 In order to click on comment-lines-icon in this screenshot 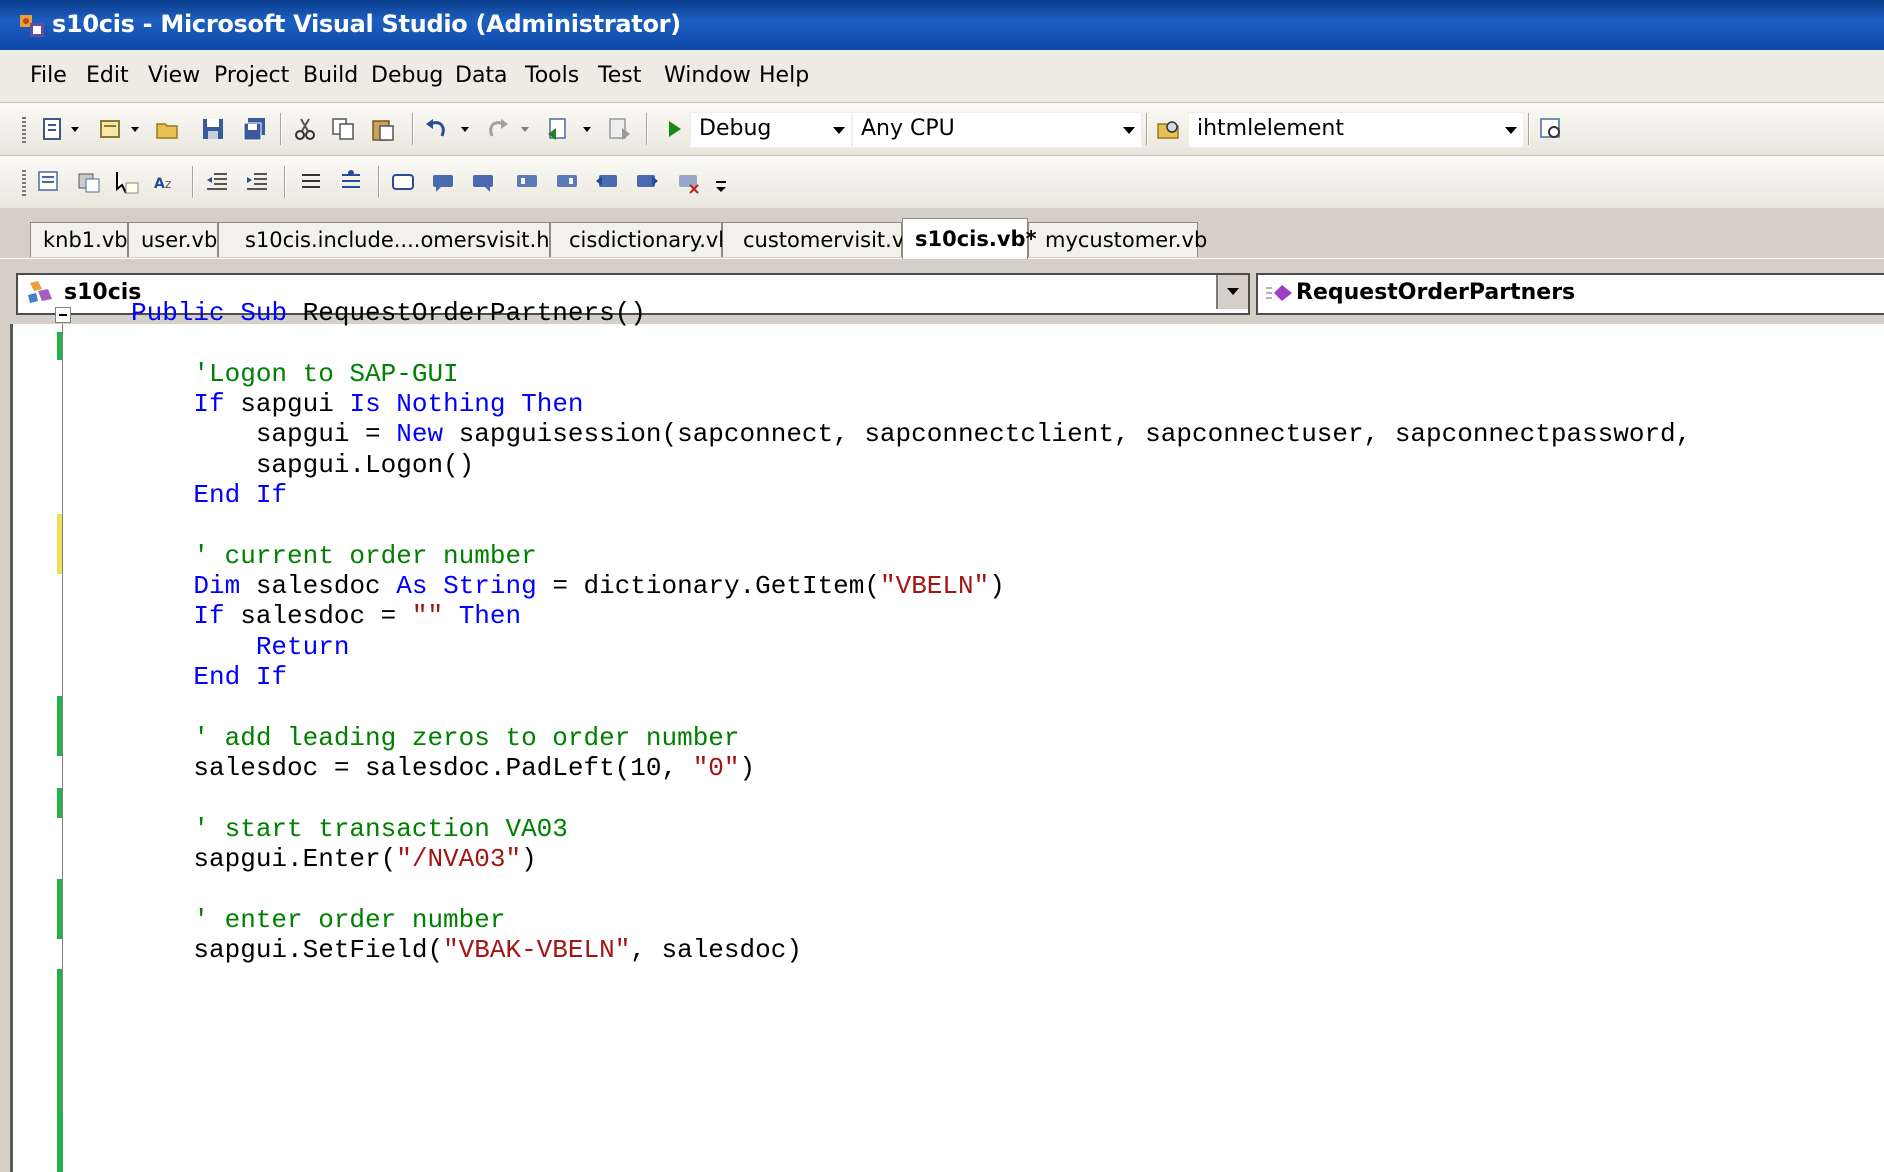, I will do `click(311, 182)`.